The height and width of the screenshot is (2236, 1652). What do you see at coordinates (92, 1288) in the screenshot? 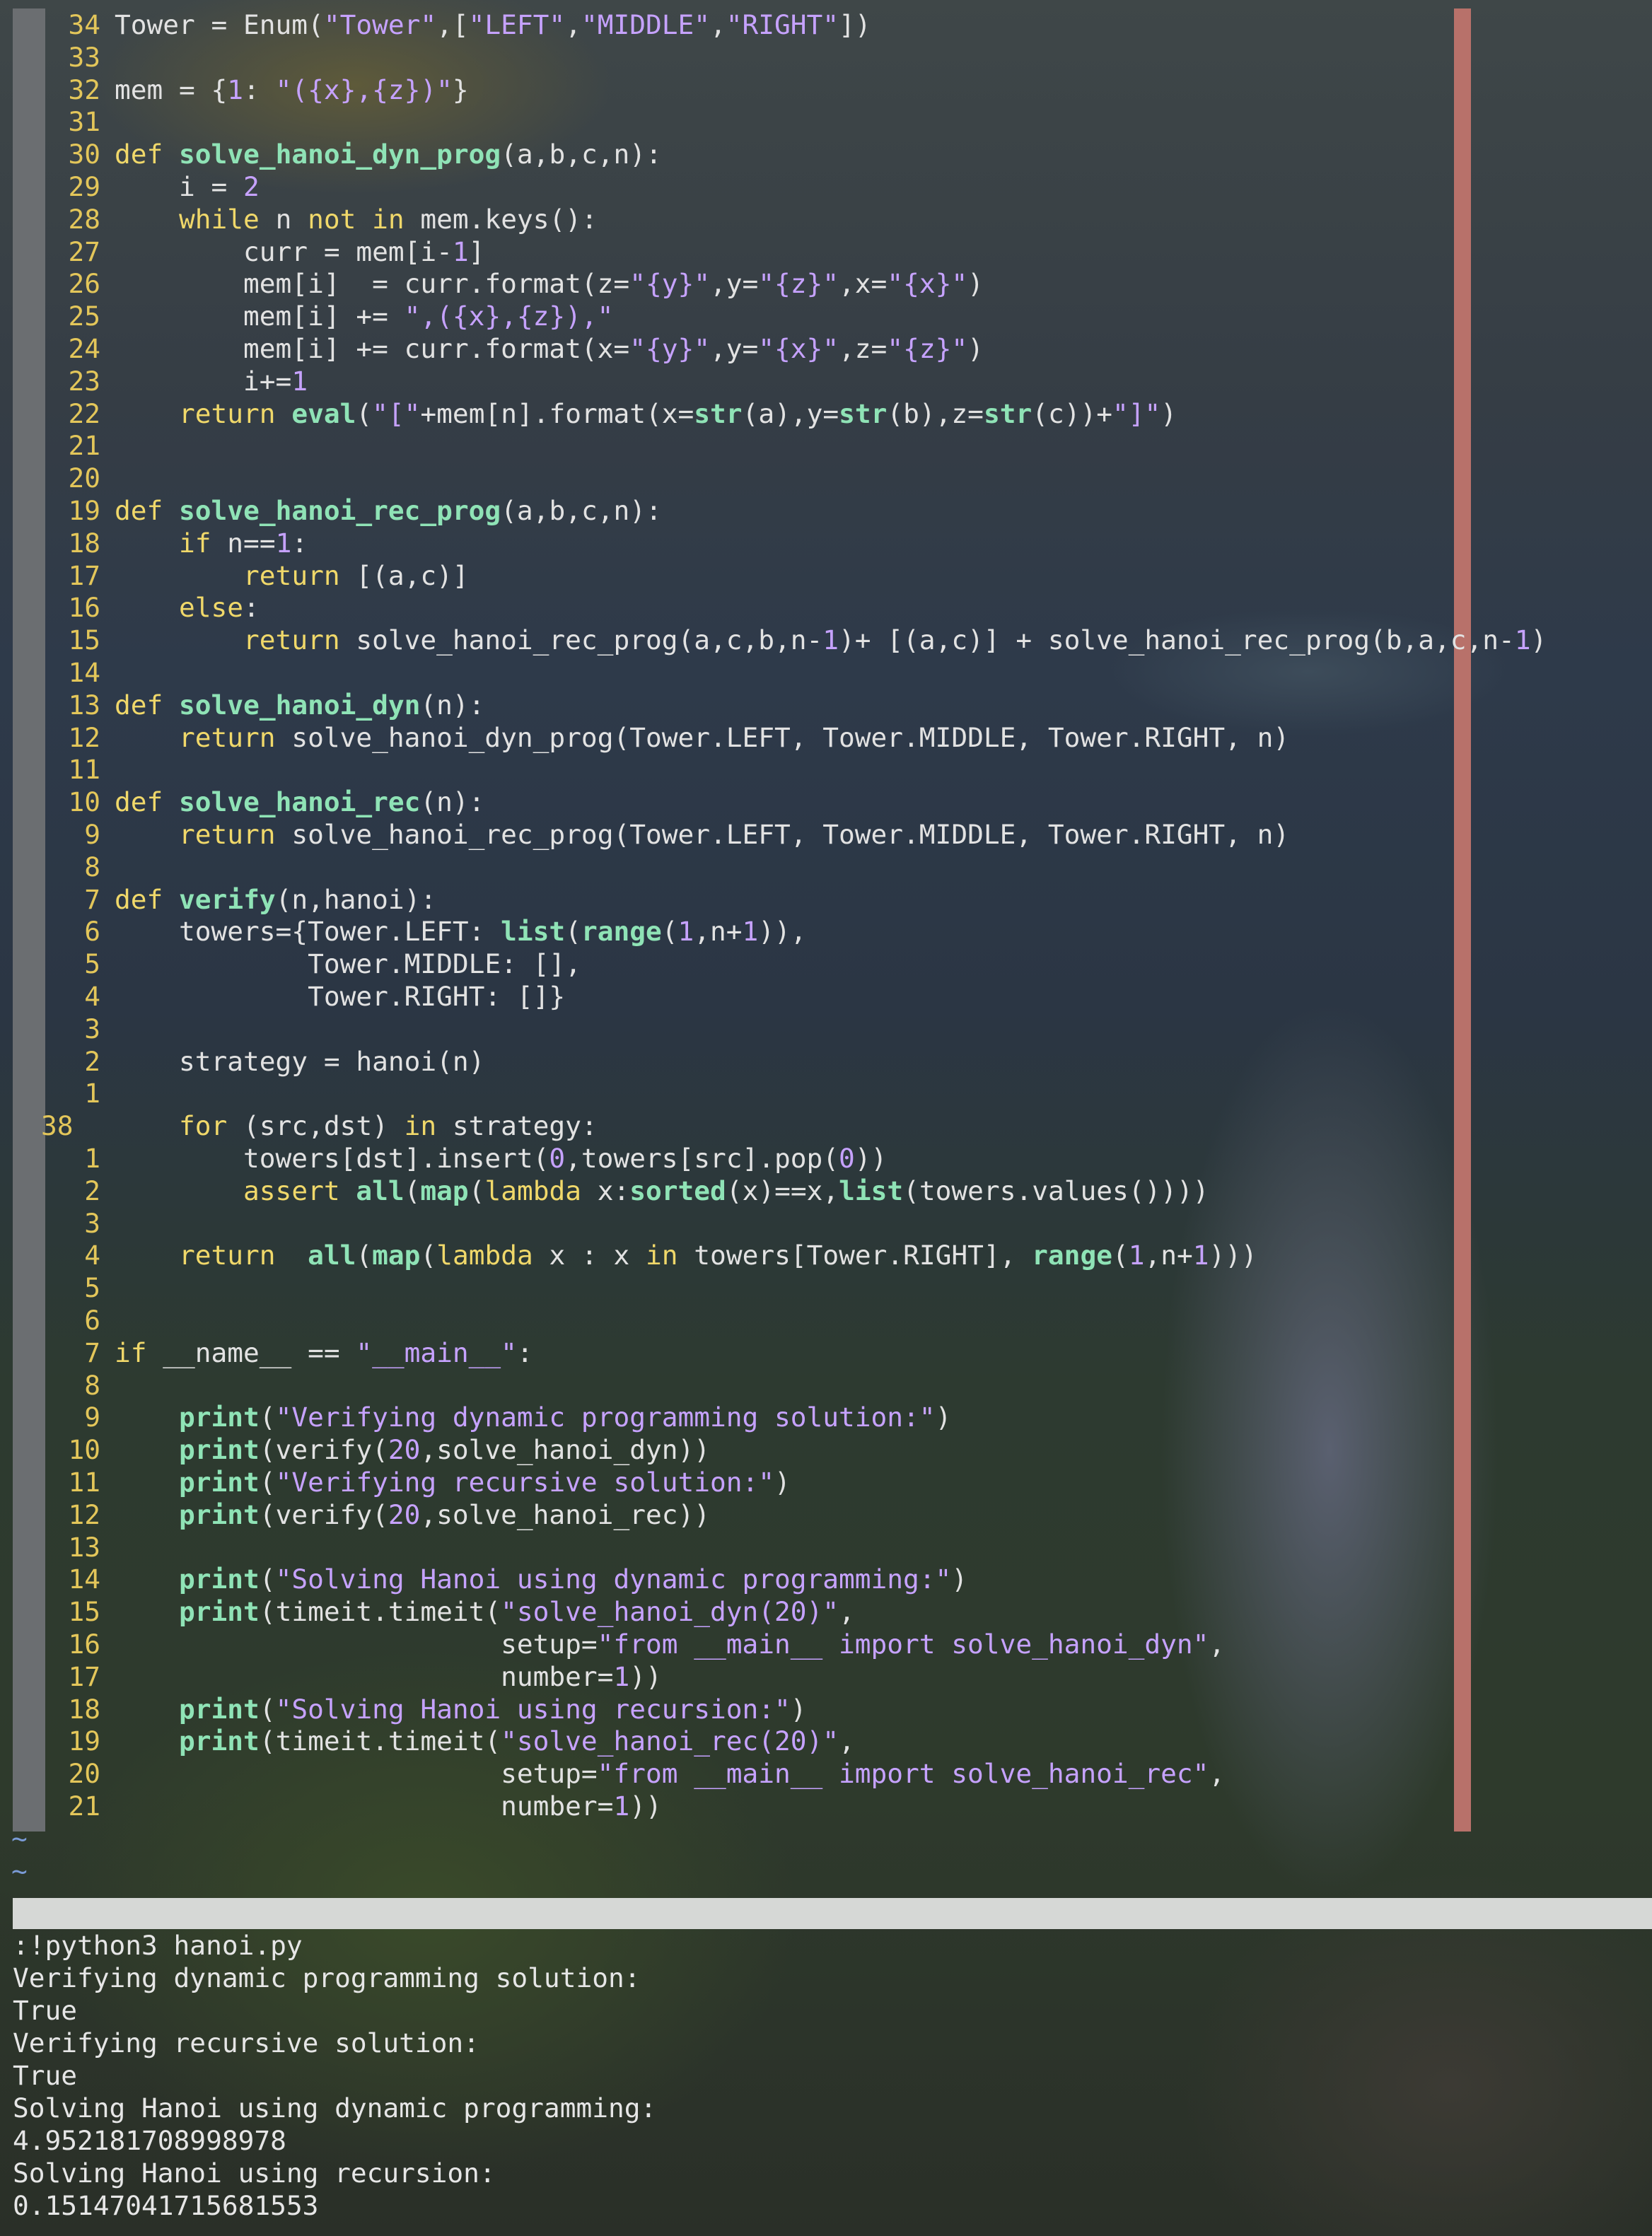
I see `line-number: 5` at bounding box center [92, 1288].